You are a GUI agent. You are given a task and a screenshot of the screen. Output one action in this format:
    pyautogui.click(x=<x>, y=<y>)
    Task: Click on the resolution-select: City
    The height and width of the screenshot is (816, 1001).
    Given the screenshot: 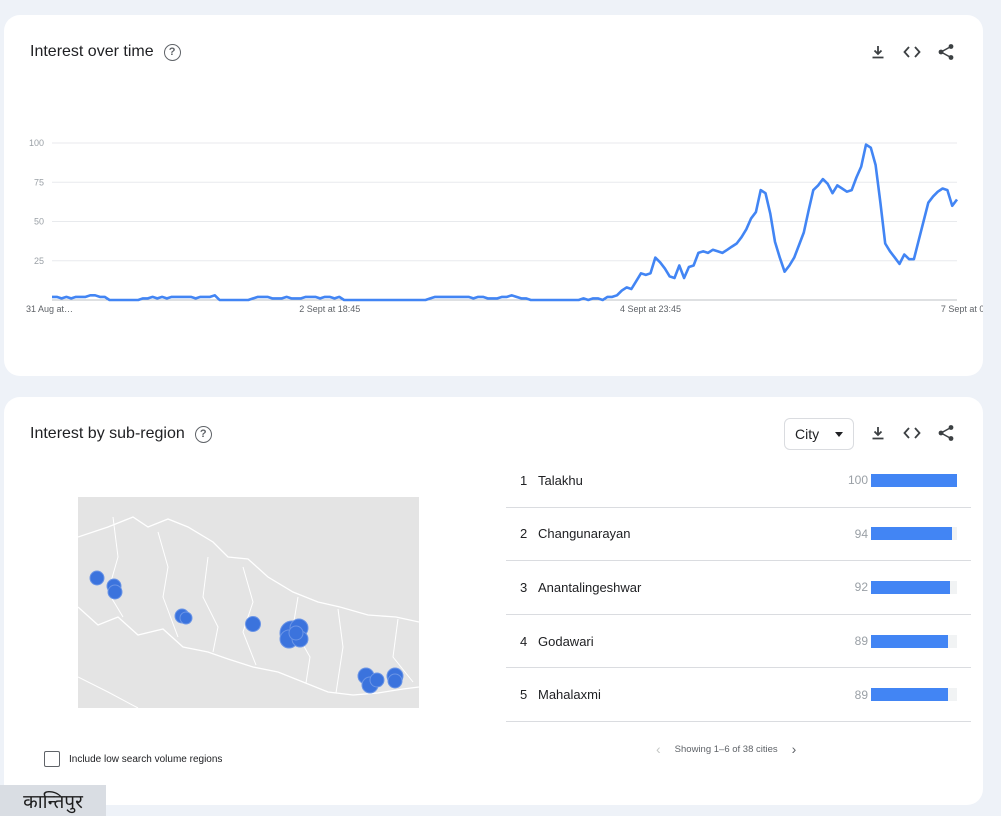 What is the action you would take?
    pyautogui.click(x=819, y=434)
    